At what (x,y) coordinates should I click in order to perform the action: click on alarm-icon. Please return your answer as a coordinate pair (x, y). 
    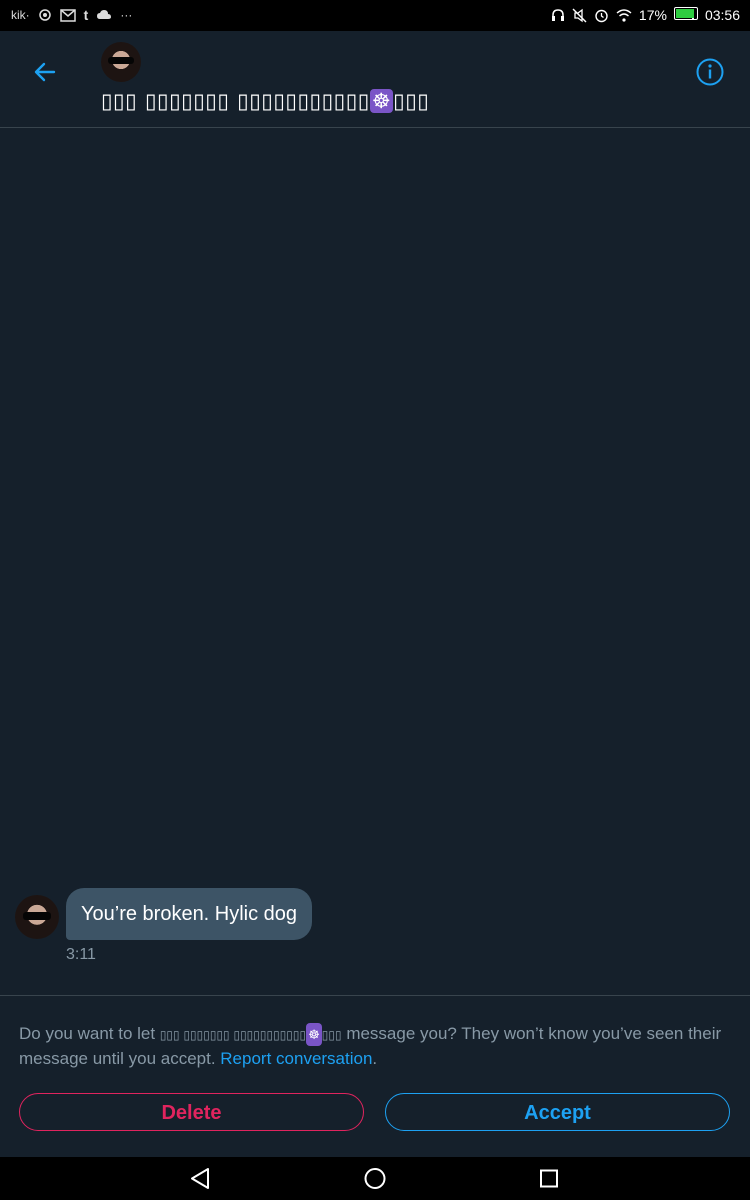
    Looking at the image, I should click on (601, 15).